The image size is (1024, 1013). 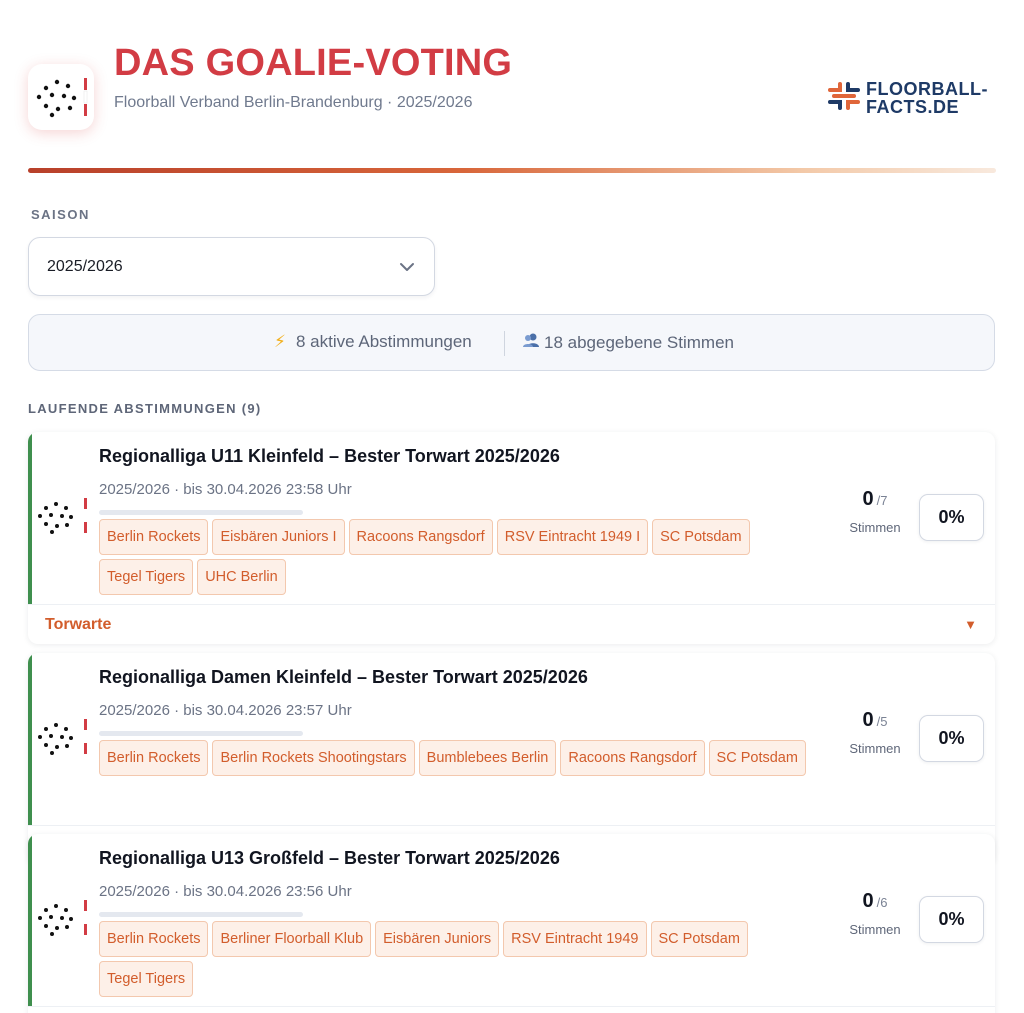 What do you see at coordinates (844, 96) in the screenshot?
I see `floorball-facts-mark-icon` at bounding box center [844, 96].